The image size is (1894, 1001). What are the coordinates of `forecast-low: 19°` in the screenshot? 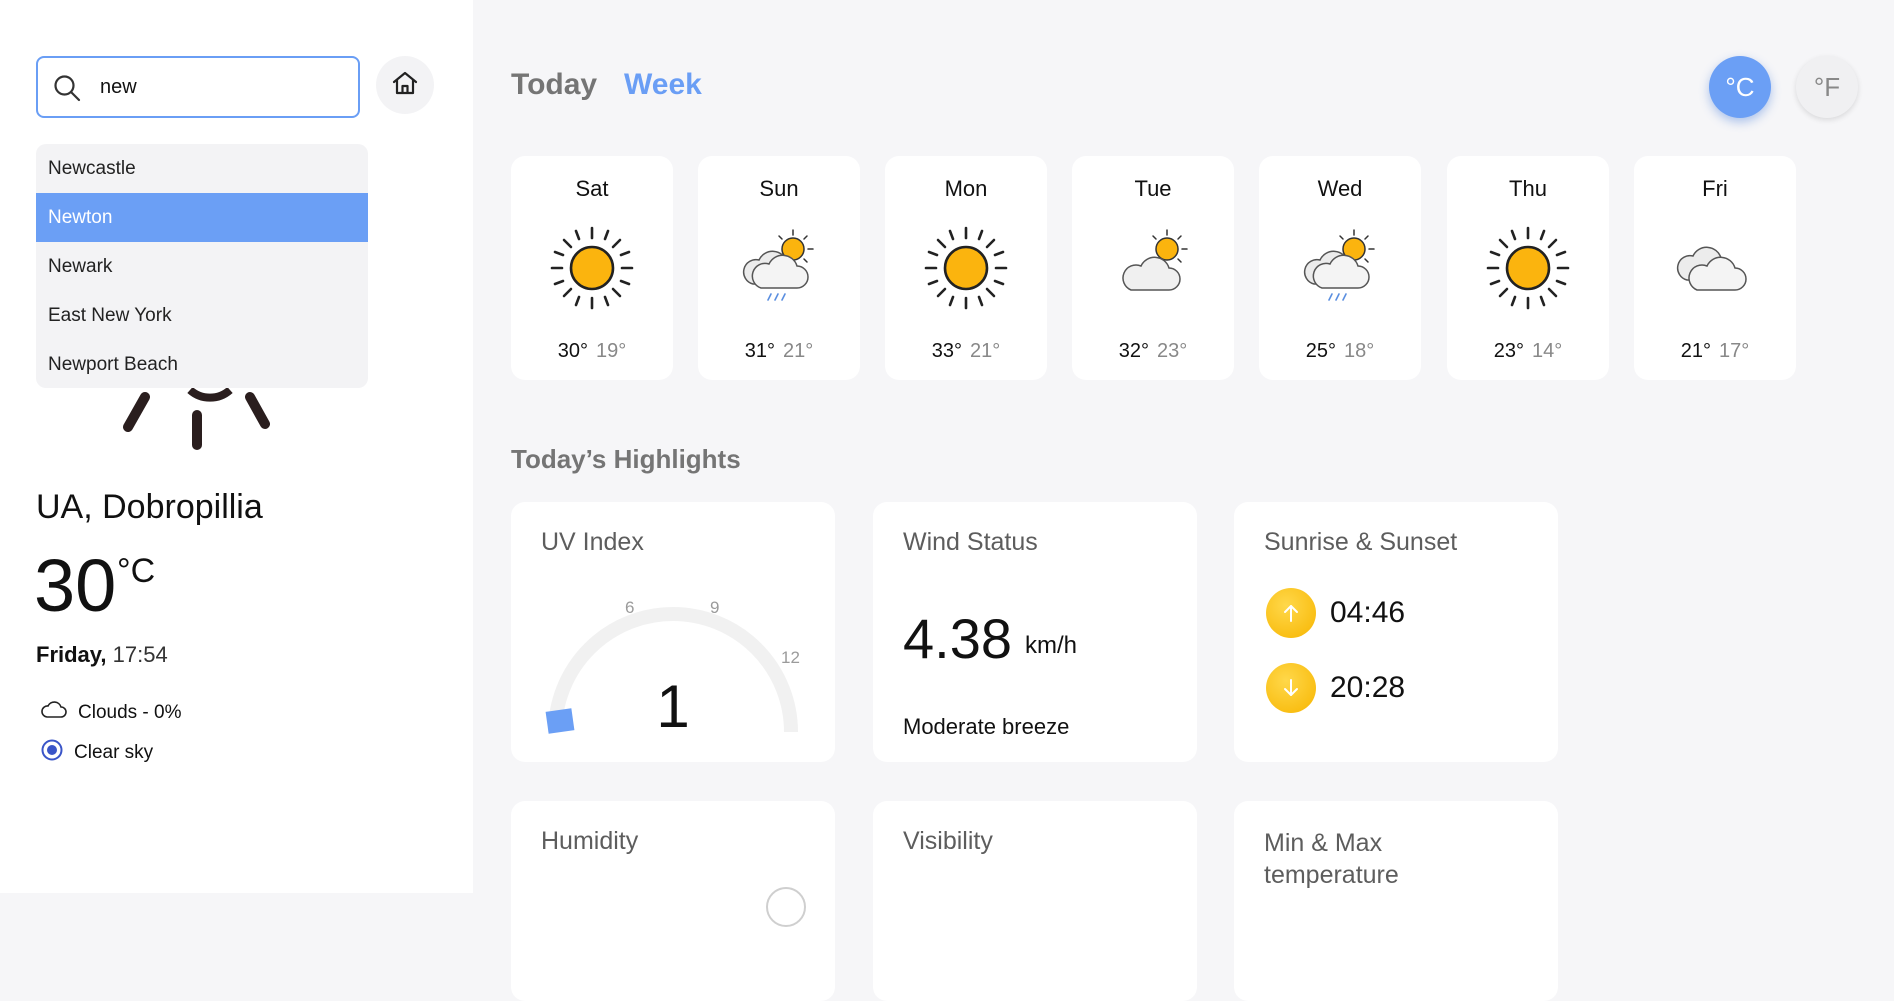 It's located at (611, 351).